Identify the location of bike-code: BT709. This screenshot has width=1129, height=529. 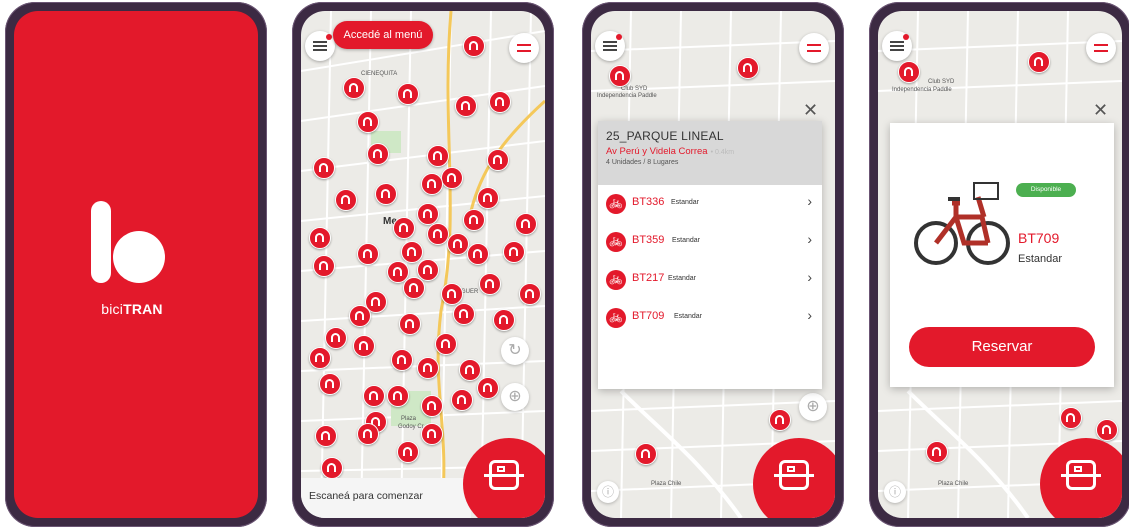
(648, 316).